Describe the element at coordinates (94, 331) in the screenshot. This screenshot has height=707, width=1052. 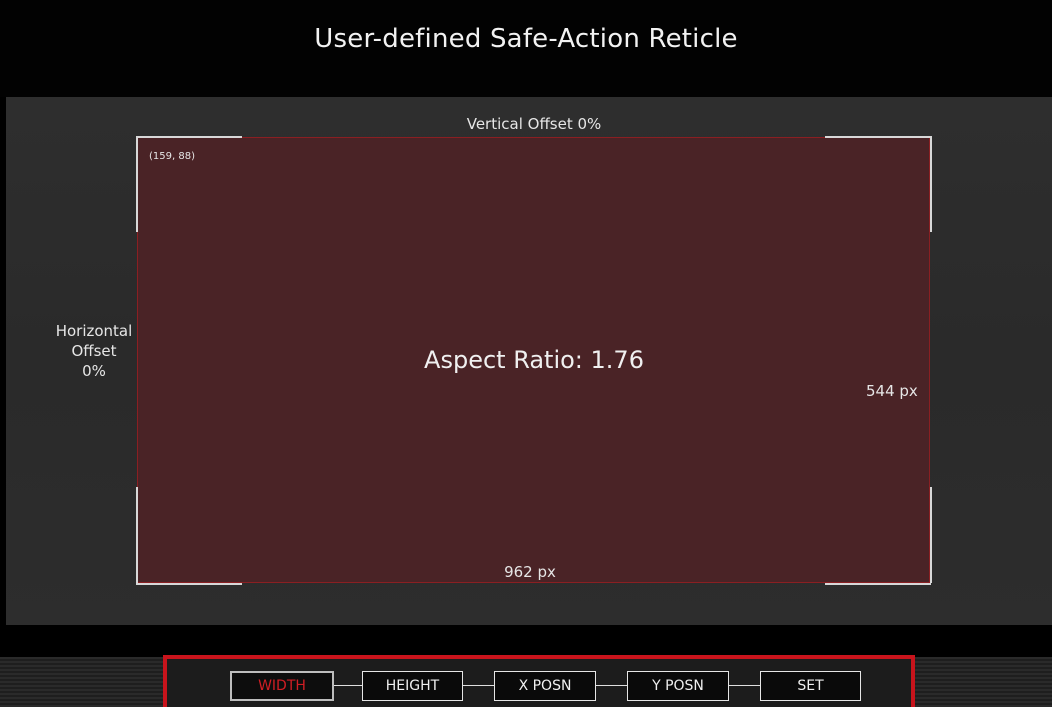
I see `horizontal-offset-line-1: Horizontal` at that location.